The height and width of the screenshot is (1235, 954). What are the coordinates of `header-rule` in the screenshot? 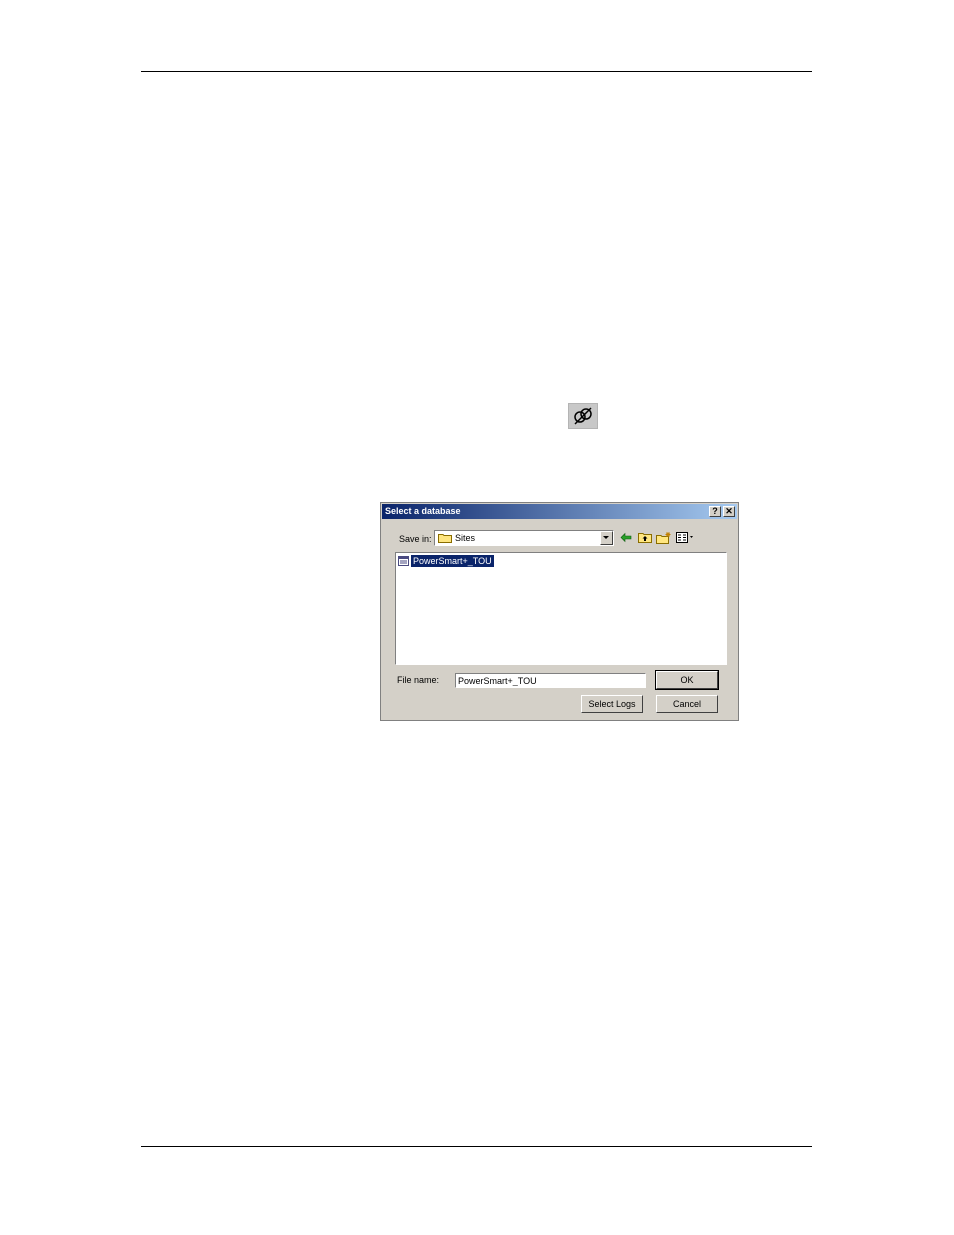 It's located at (476, 71).